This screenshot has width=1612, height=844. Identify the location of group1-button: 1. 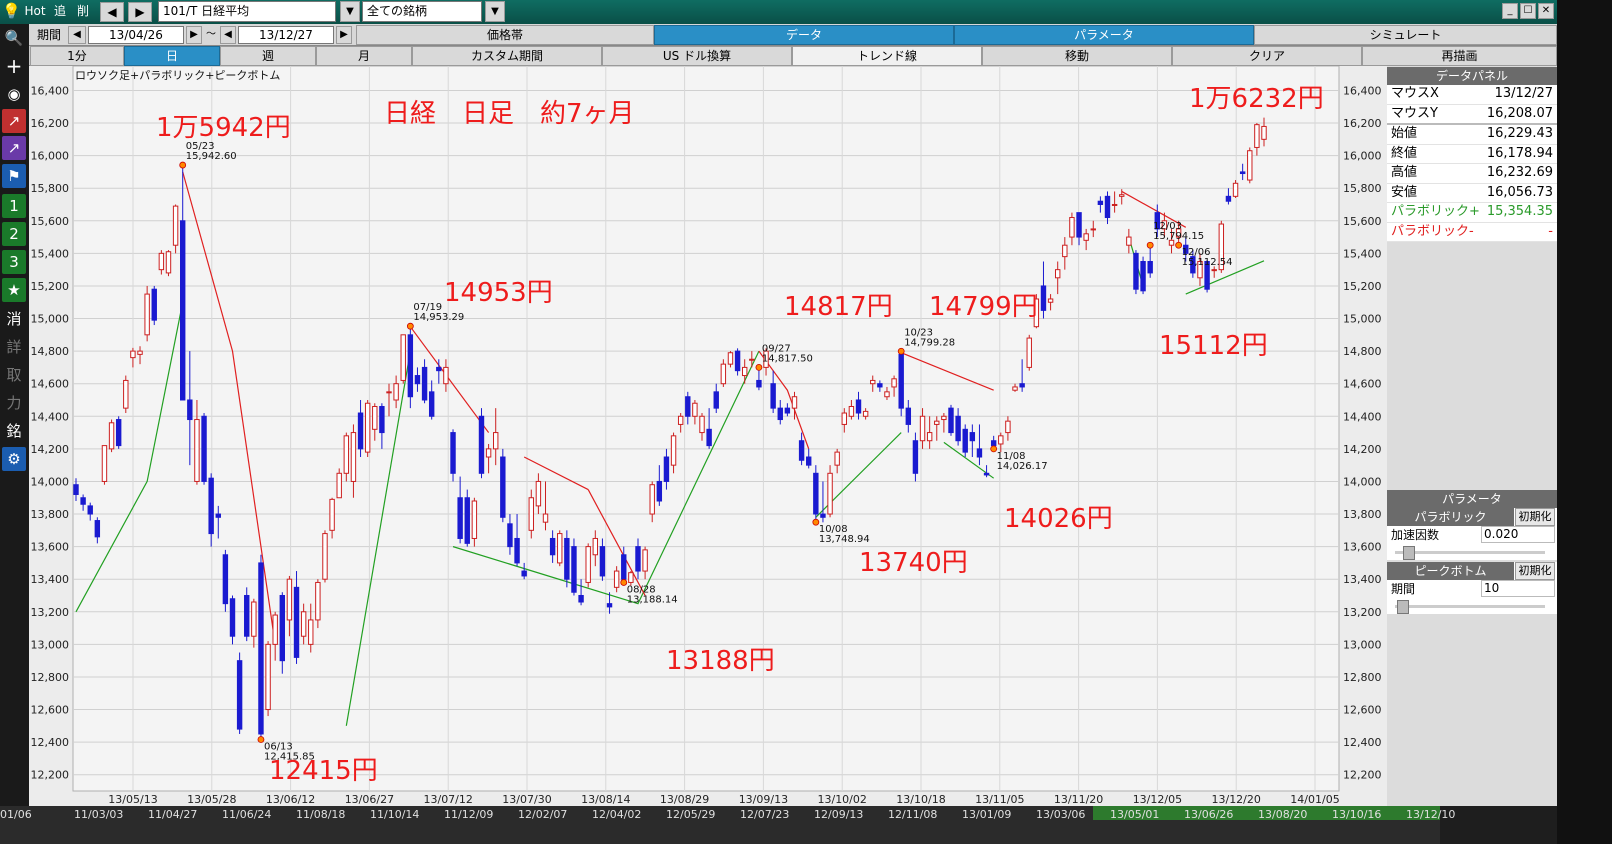
(14, 206).